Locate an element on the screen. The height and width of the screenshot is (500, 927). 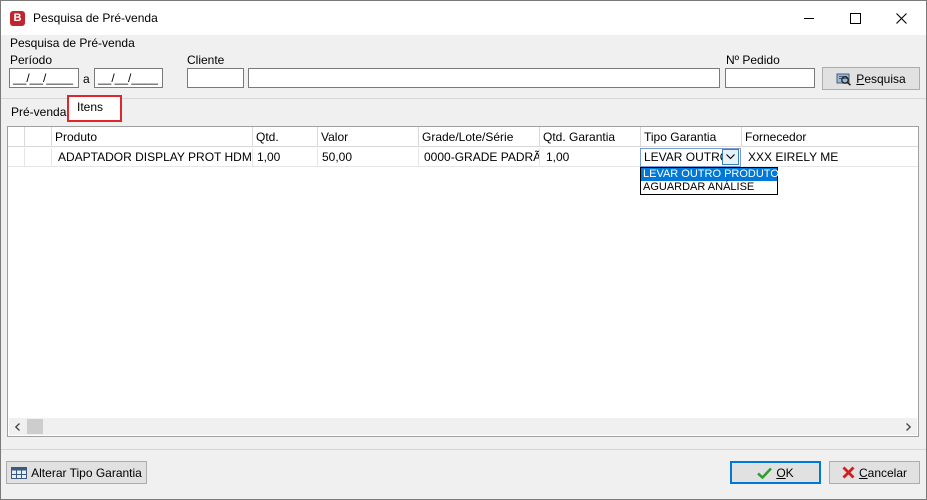
maximize-icon is located at coordinates (855, 18).